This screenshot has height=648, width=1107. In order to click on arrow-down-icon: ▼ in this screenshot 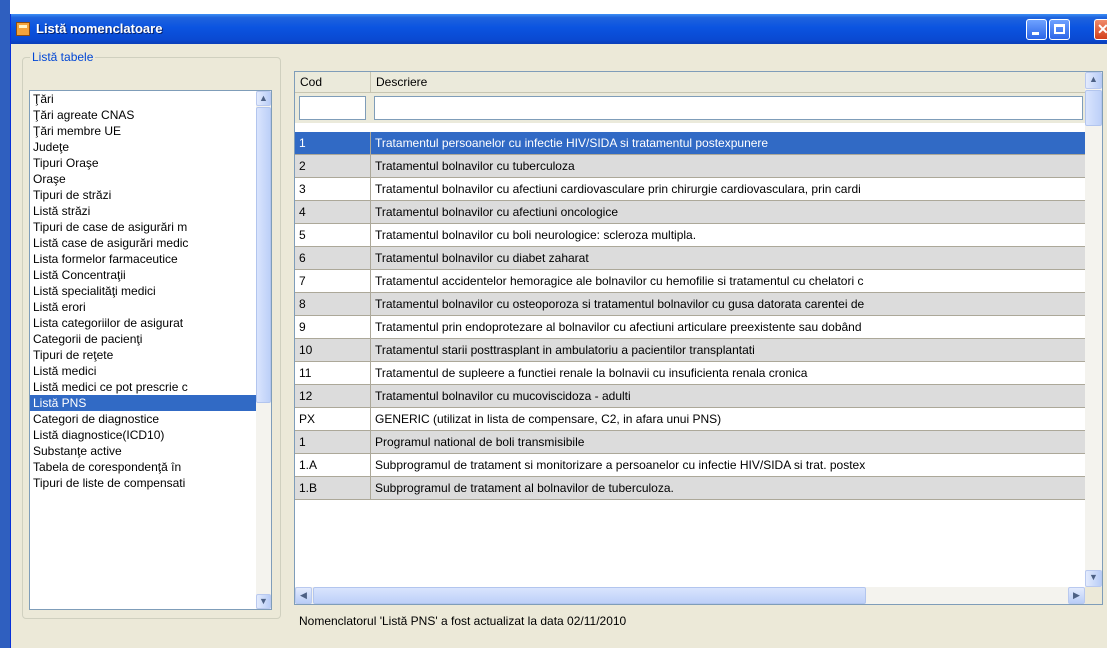, I will do `click(1093, 577)`.